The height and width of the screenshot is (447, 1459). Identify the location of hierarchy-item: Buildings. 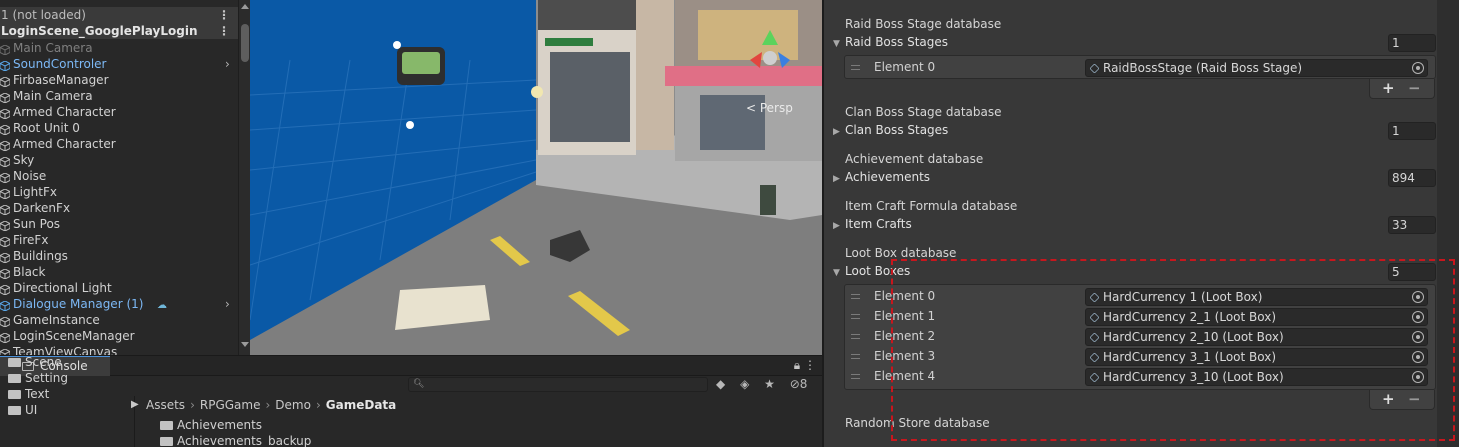
(119, 256).